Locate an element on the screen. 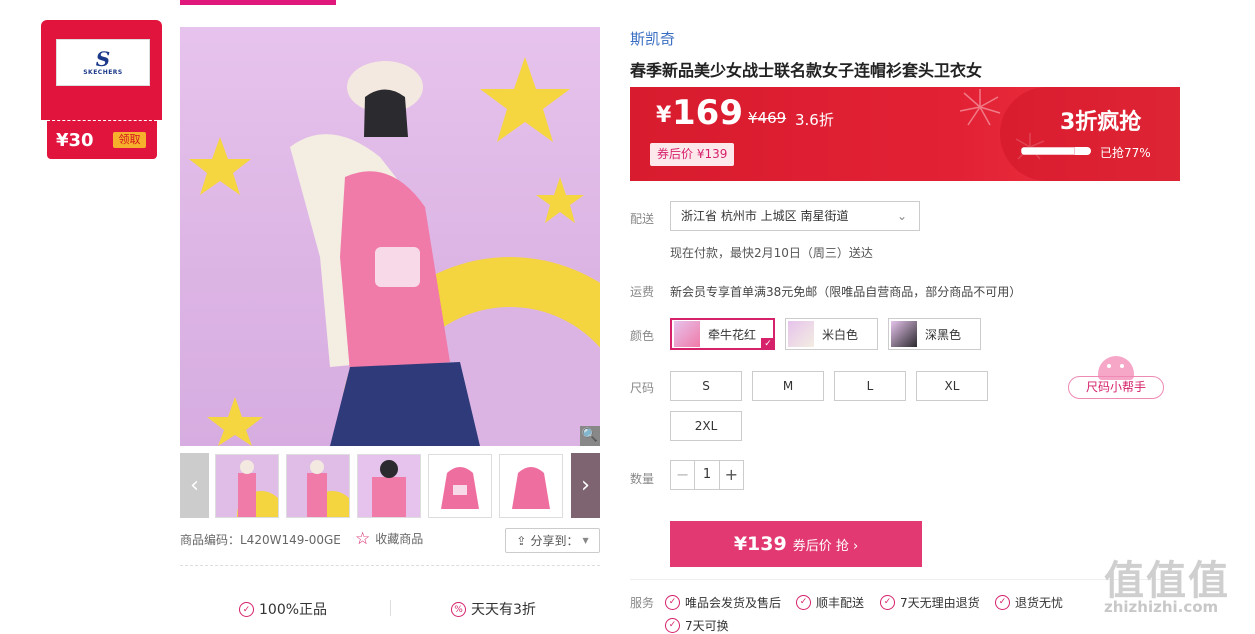 The width and height of the screenshot is (1255, 634). color-option-label: 牵牛花红 is located at coordinates (732, 334).